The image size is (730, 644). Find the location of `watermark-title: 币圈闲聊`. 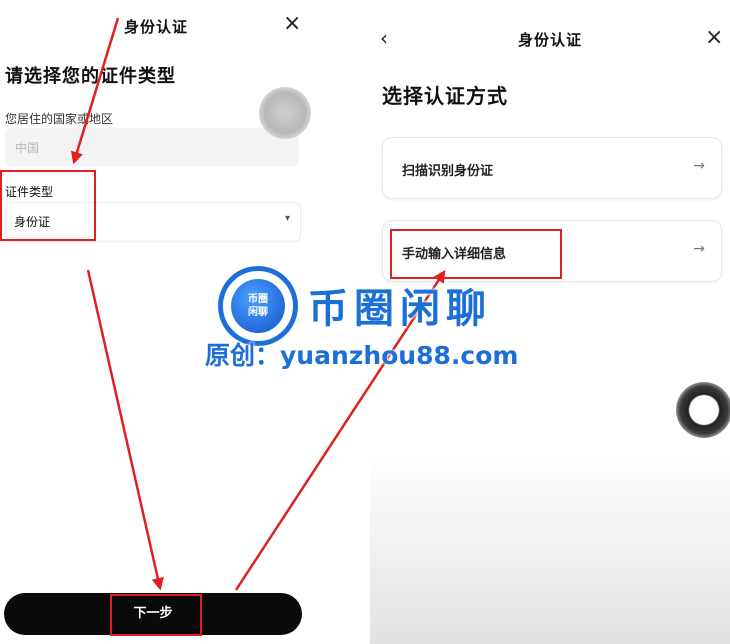

watermark-title: 币圈闲聊 is located at coordinates (400, 308).